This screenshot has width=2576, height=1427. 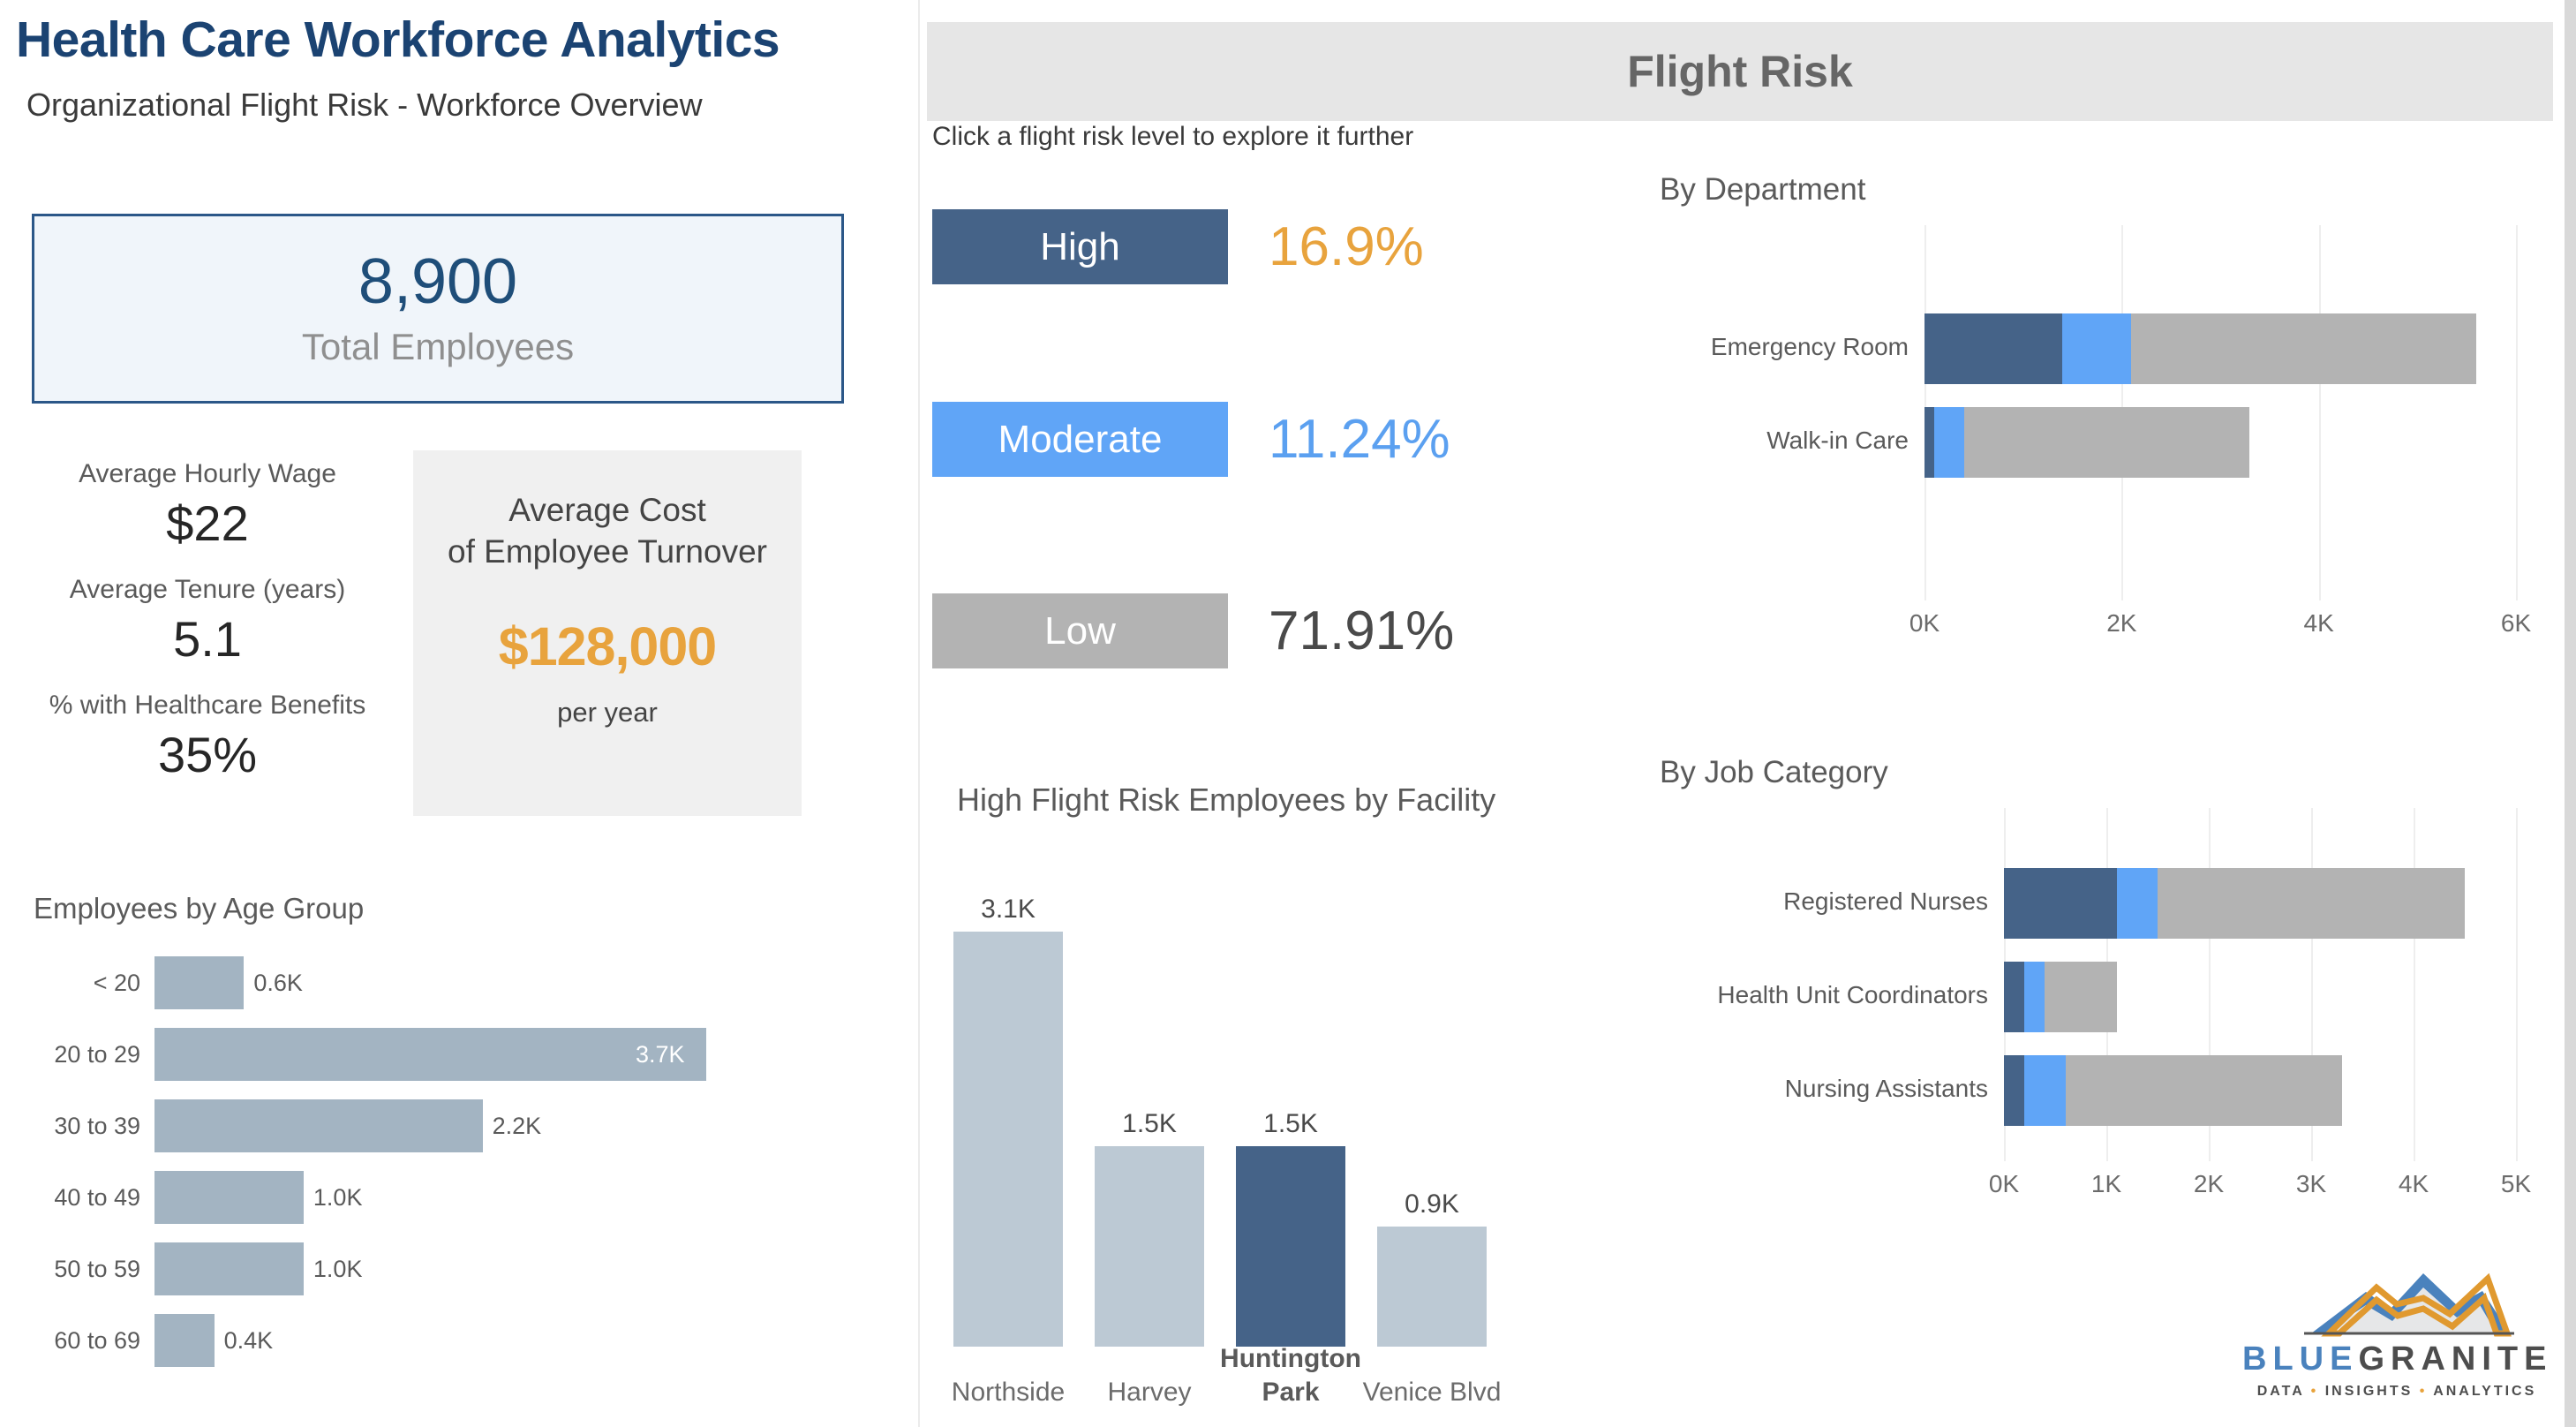 I want to click on x-axis-tick: 2K, so click(x=2122, y=623).